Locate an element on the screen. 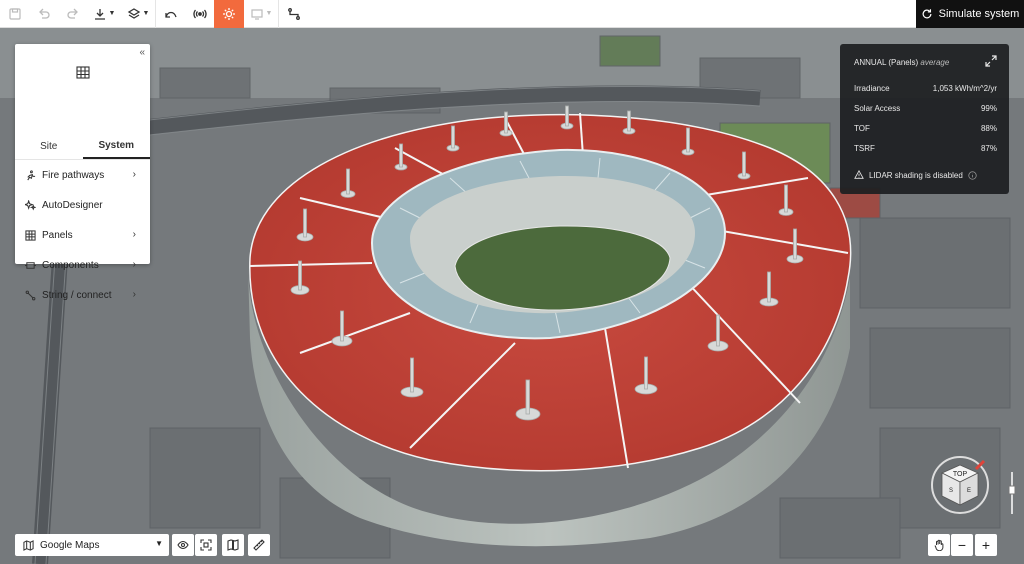 This screenshot has height=564, width=1024. fit-frame-icon is located at coordinates (206, 545).